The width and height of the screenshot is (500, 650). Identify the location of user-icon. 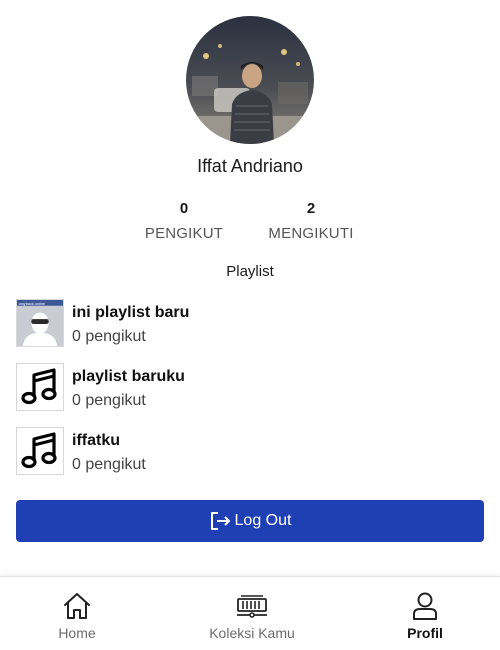
(425, 606).